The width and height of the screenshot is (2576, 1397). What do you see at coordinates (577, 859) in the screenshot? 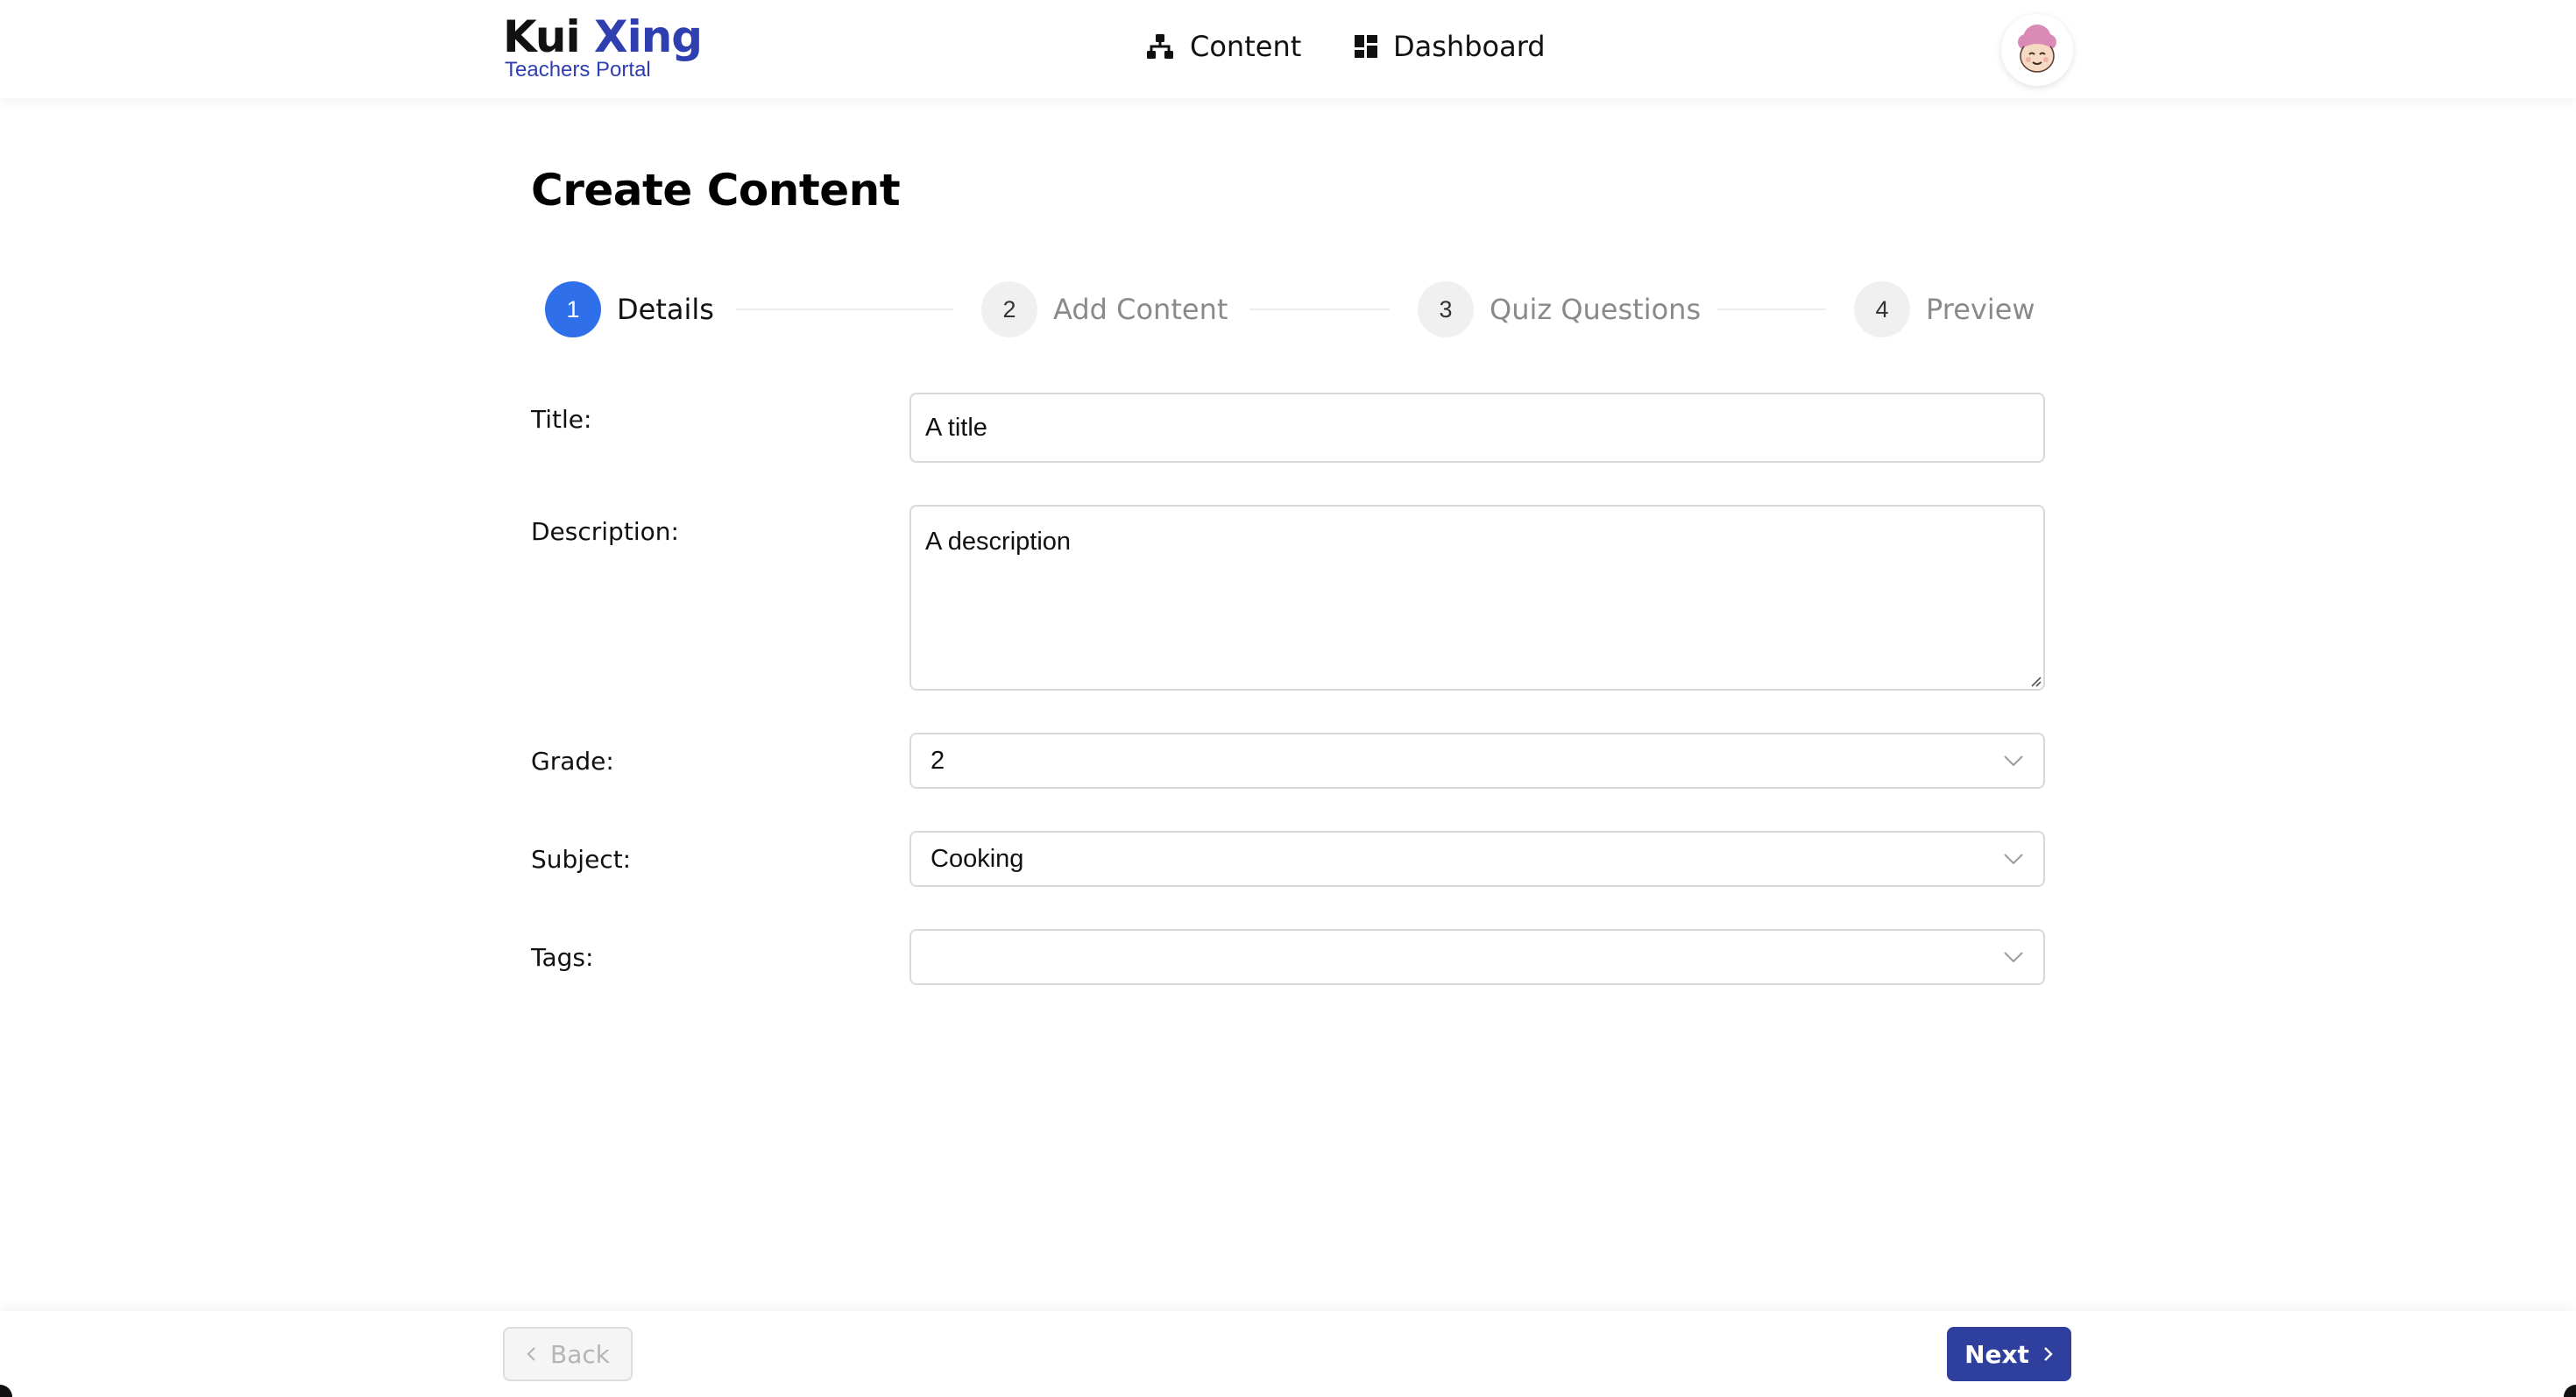
I see `subject-label-text: Subject` at bounding box center [577, 859].